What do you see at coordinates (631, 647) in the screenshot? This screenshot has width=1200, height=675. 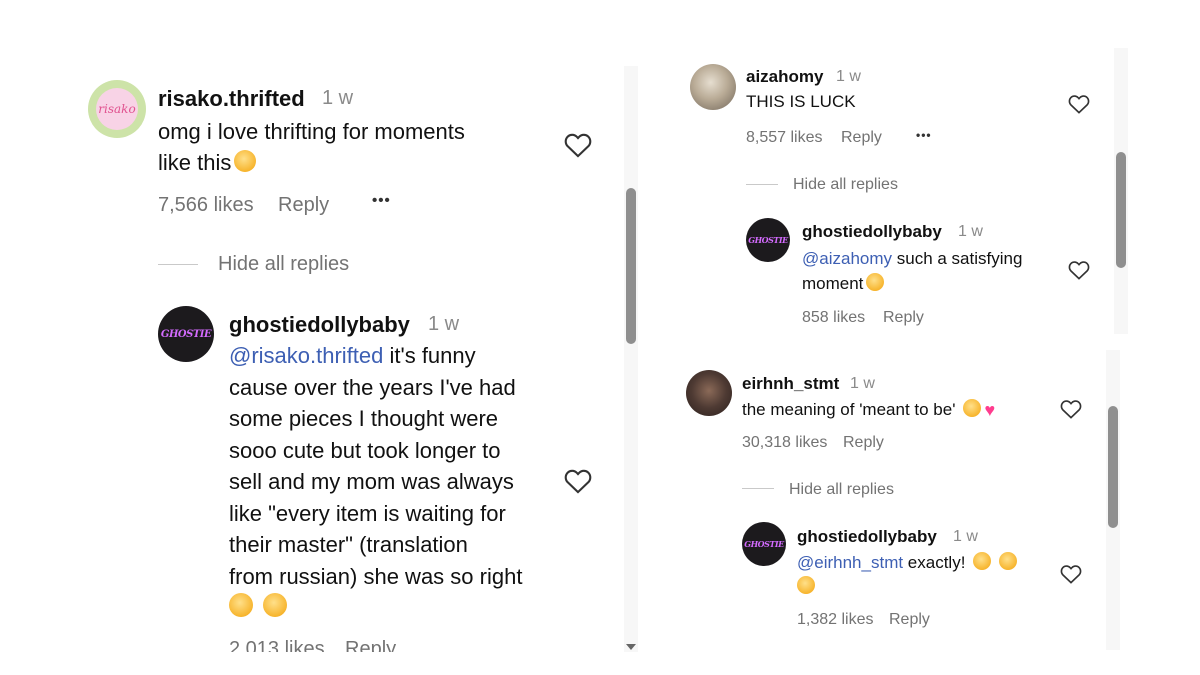 I see `scroll-down-arrow-icon` at bounding box center [631, 647].